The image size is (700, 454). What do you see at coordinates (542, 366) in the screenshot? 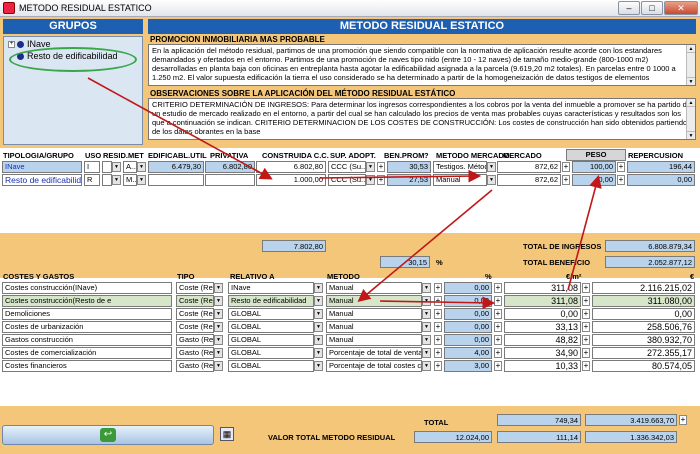
I see `cost-eur-m2: 10,33` at bounding box center [542, 366].